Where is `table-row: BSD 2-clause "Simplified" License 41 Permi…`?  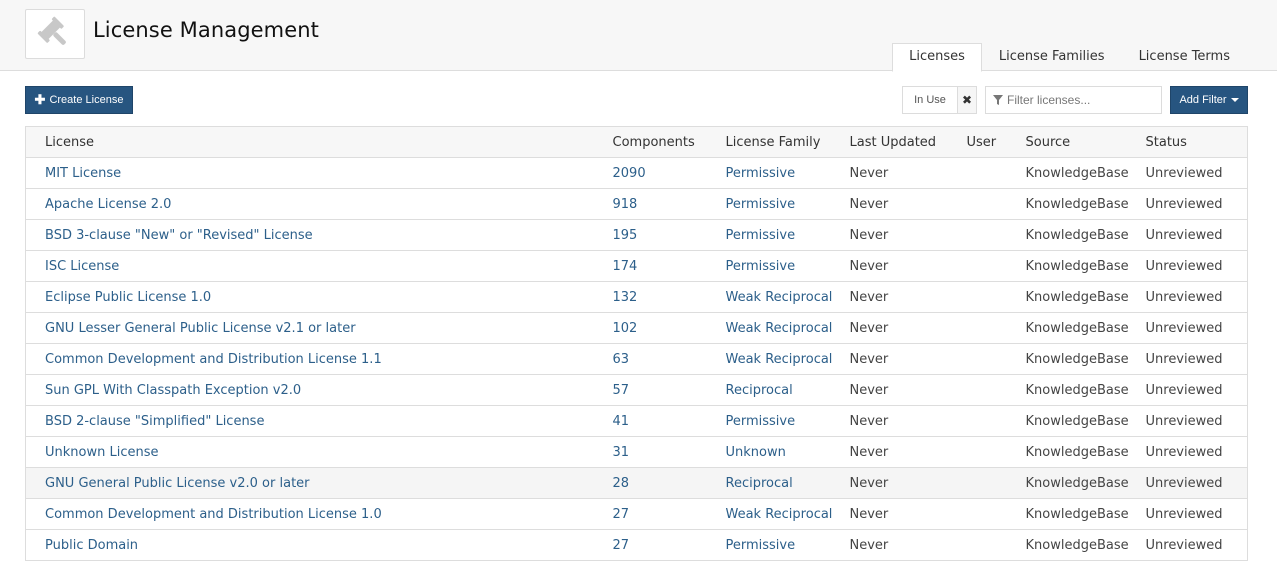
table-row: BSD 2-clause "Simplified" License 41 Permi… is located at coordinates (636, 421).